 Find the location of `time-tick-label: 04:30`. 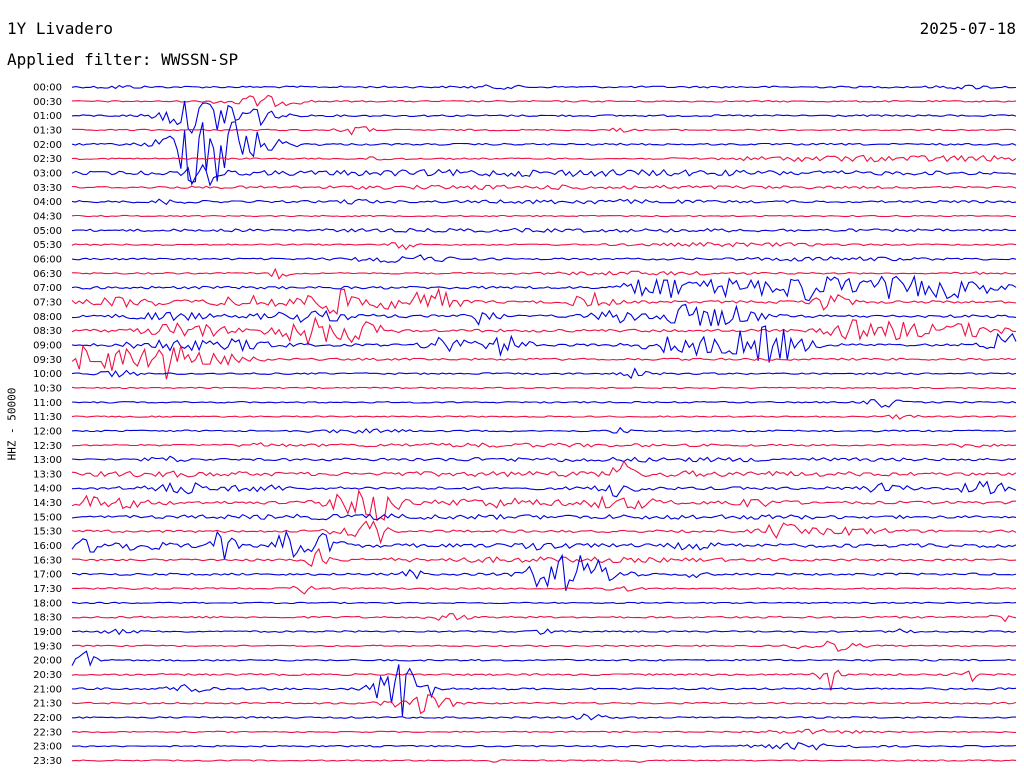

time-tick-label: 04:30 is located at coordinates (47, 216).